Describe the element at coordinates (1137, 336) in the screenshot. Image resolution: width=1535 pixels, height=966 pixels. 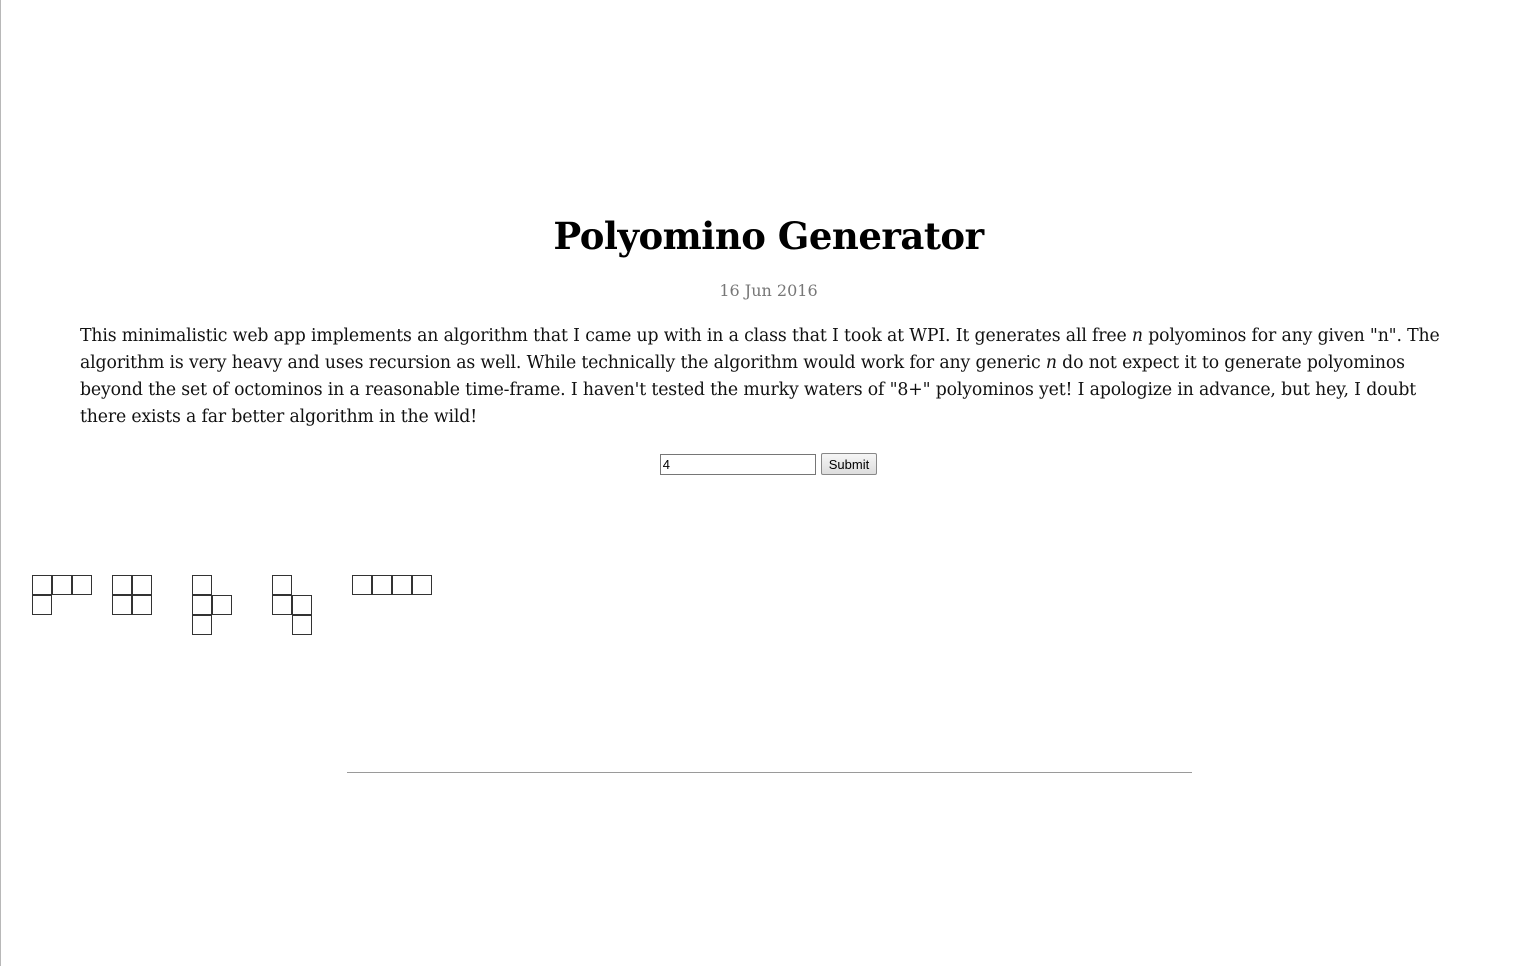
I see `intro-italic-n-1: n` at that location.